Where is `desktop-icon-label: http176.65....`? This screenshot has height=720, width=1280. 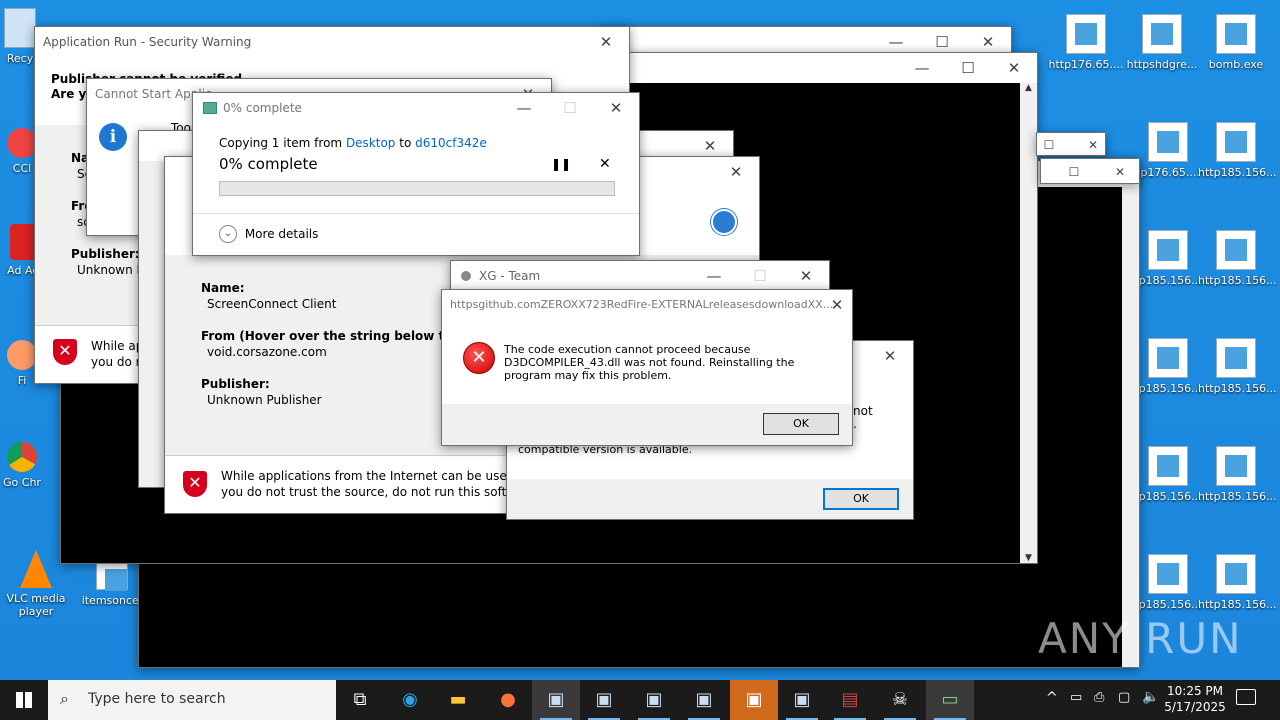 desktop-icon-label: http176.65.... is located at coordinates (1086, 64).